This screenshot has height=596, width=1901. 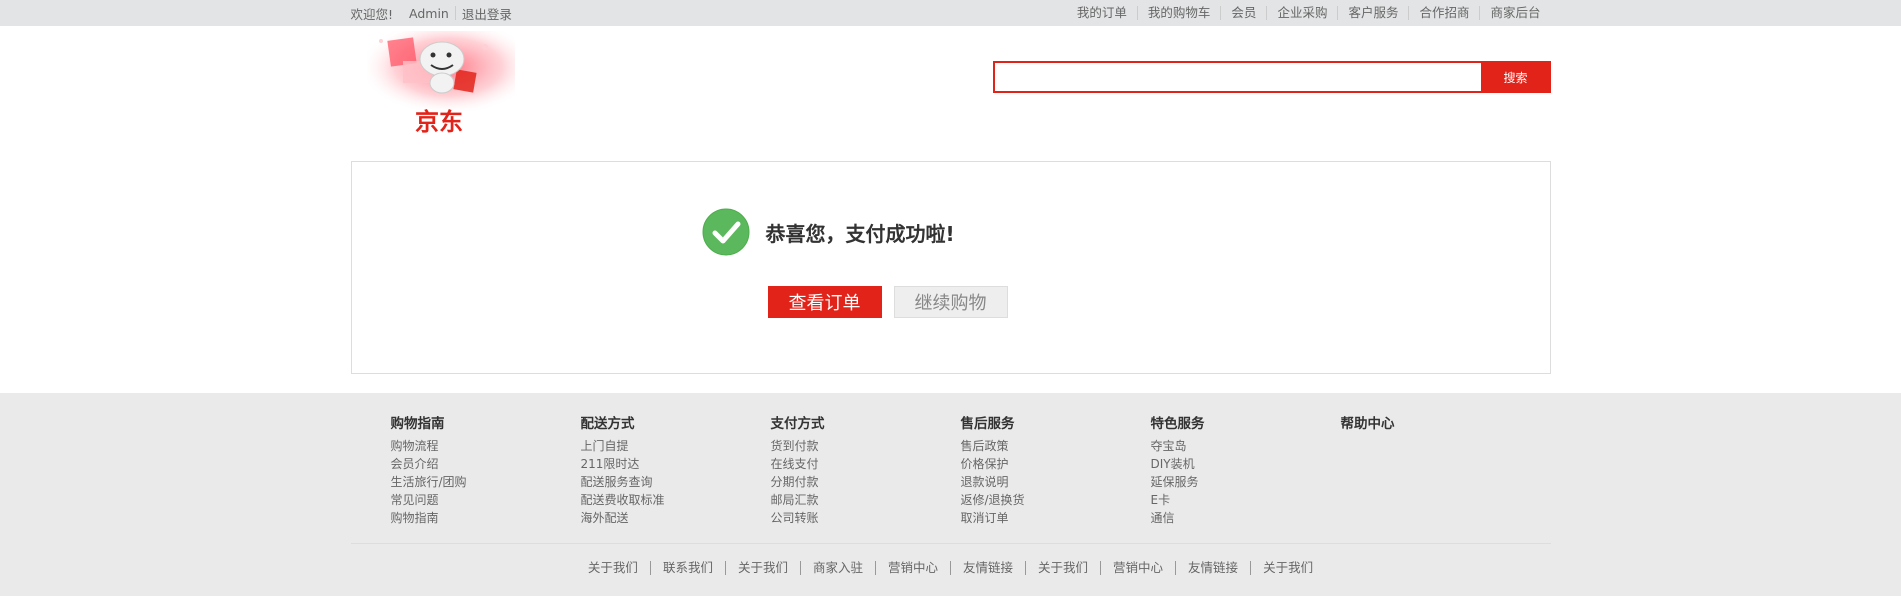 What do you see at coordinates (676, 446) in the screenshot?
I see `footer-link: 上门自提` at bounding box center [676, 446].